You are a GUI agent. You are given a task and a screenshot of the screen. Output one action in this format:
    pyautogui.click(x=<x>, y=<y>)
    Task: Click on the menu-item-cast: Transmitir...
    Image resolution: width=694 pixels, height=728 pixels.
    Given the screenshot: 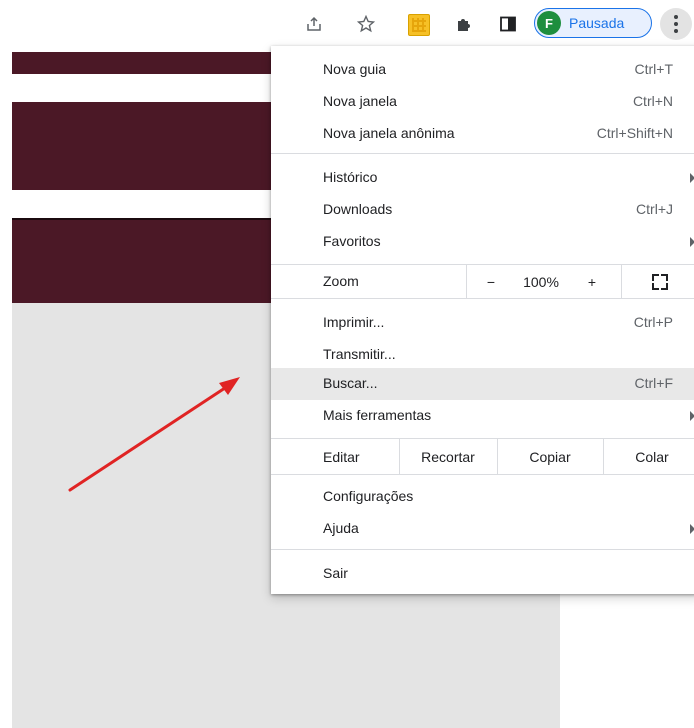 What is the action you would take?
    pyautogui.click(x=482, y=355)
    